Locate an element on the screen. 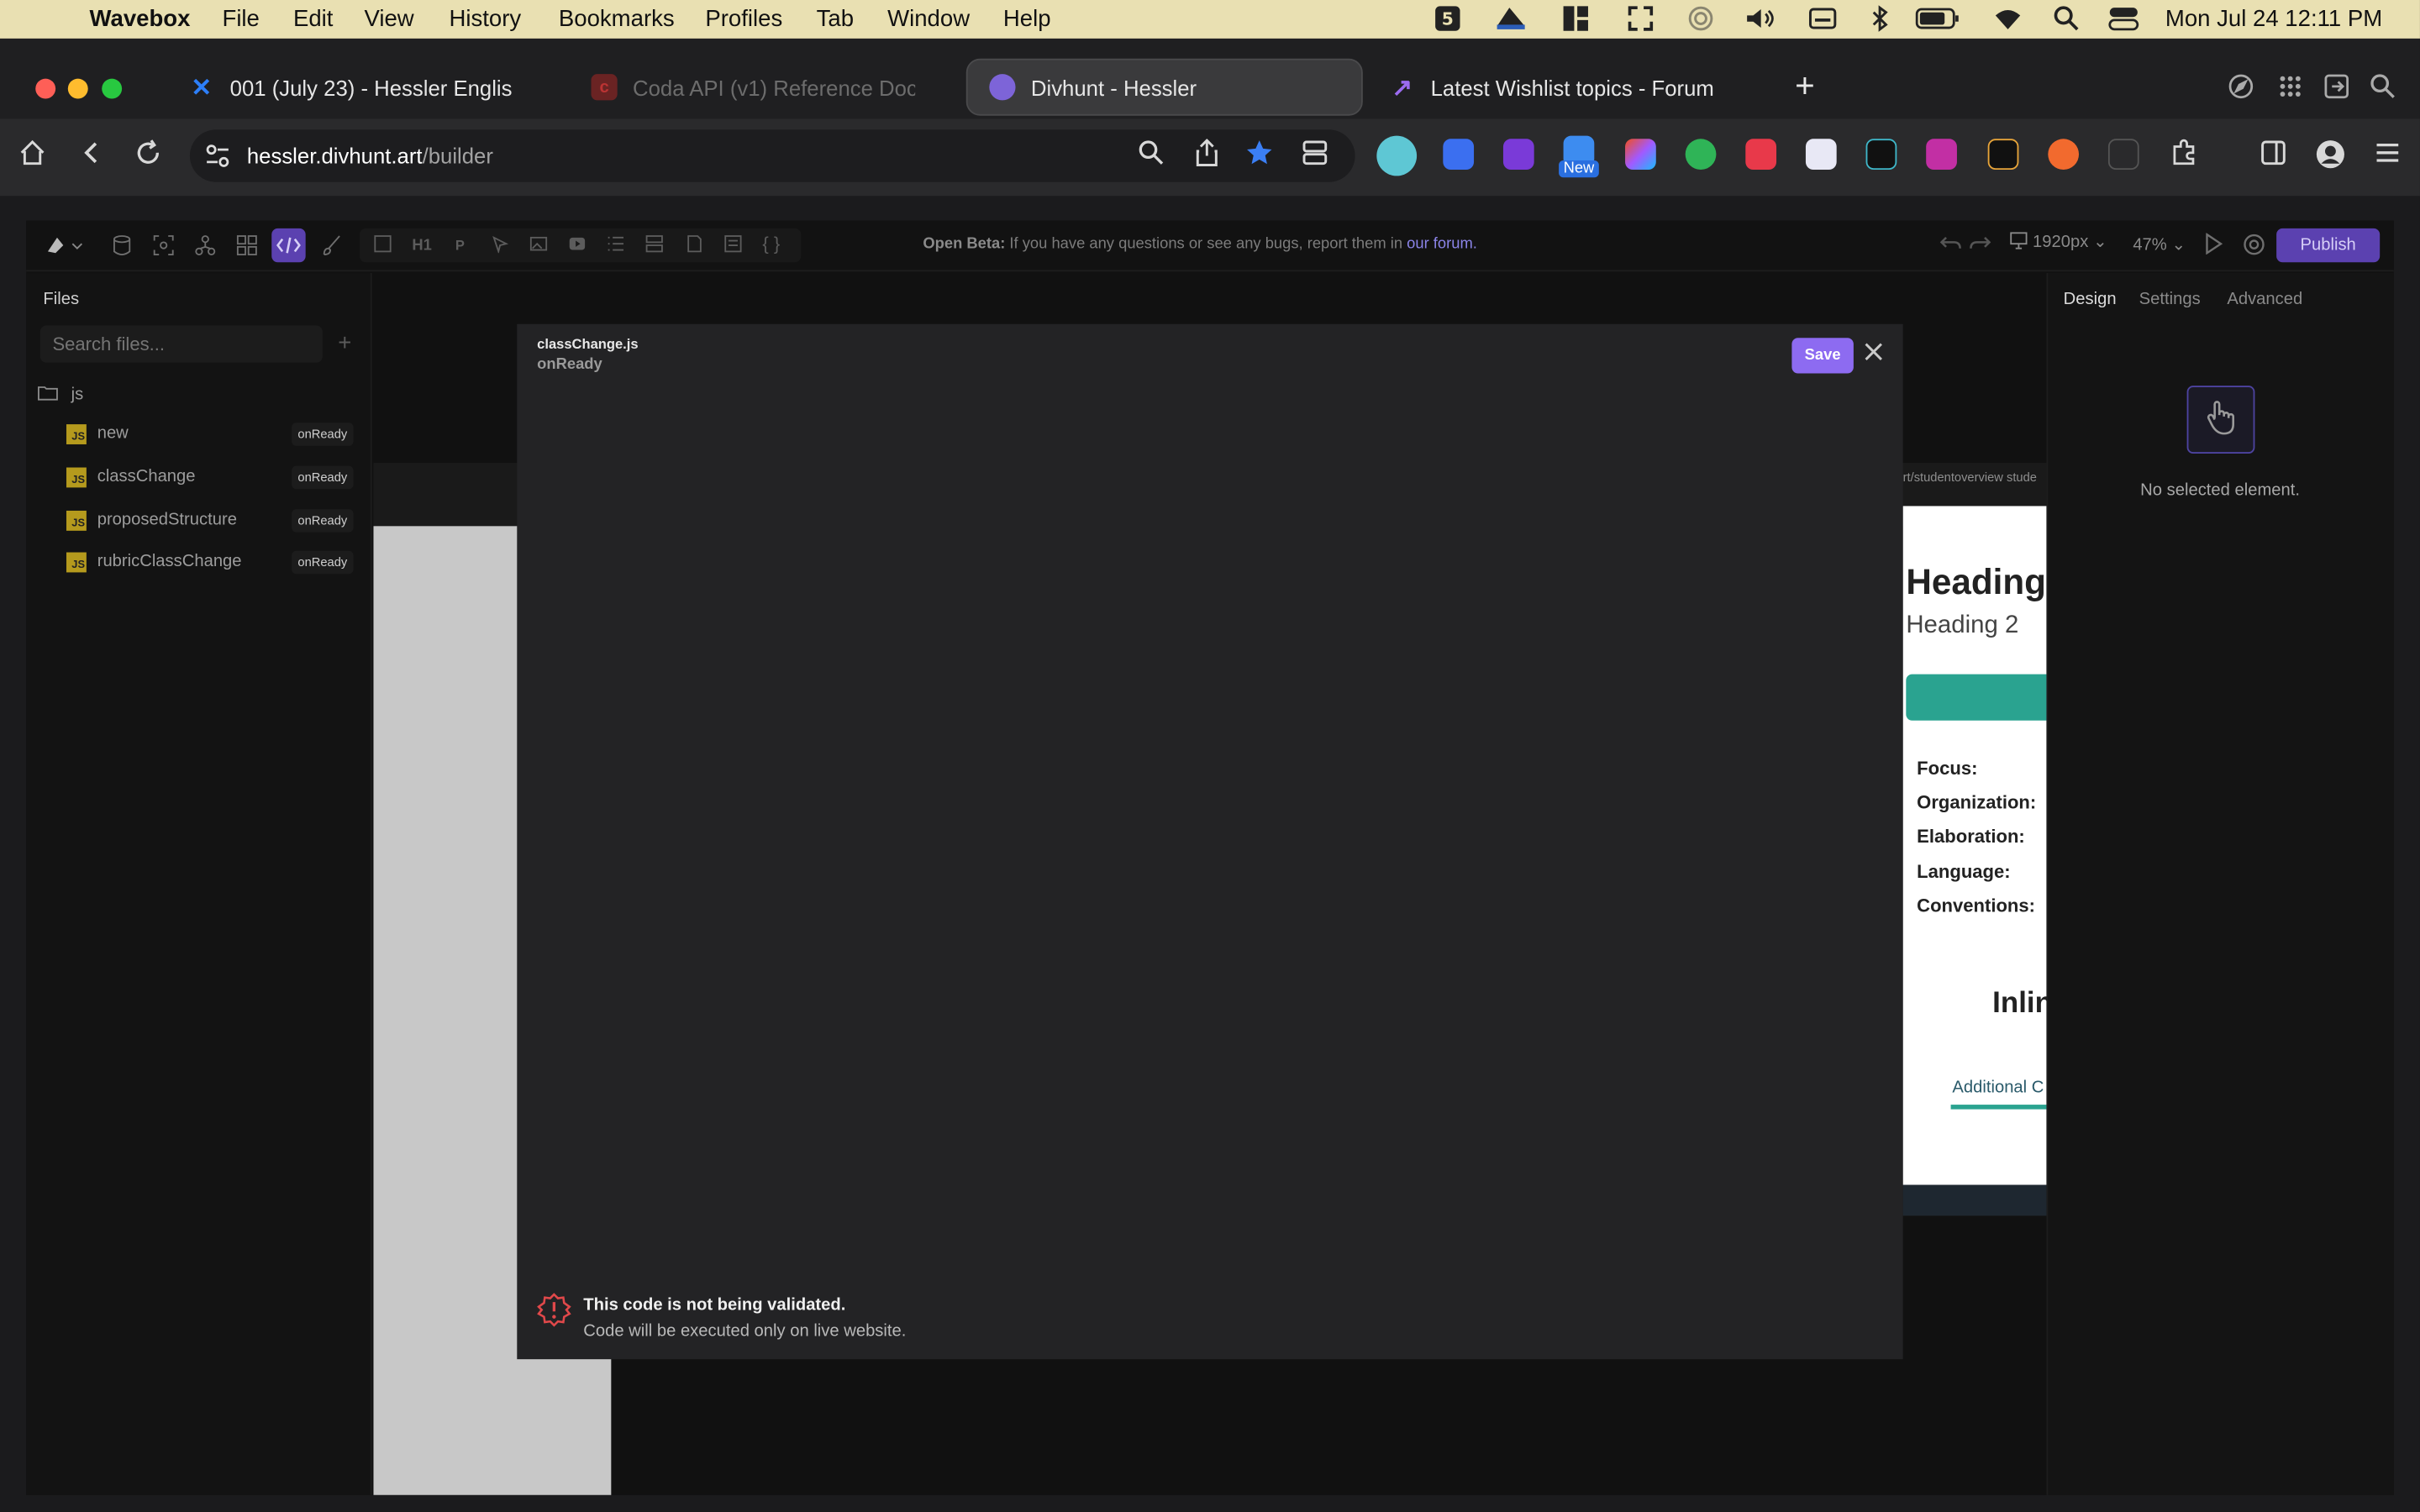 The width and height of the screenshot is (2420, 1512). profile-avatar-icon is located at coordinates (2330, 158).